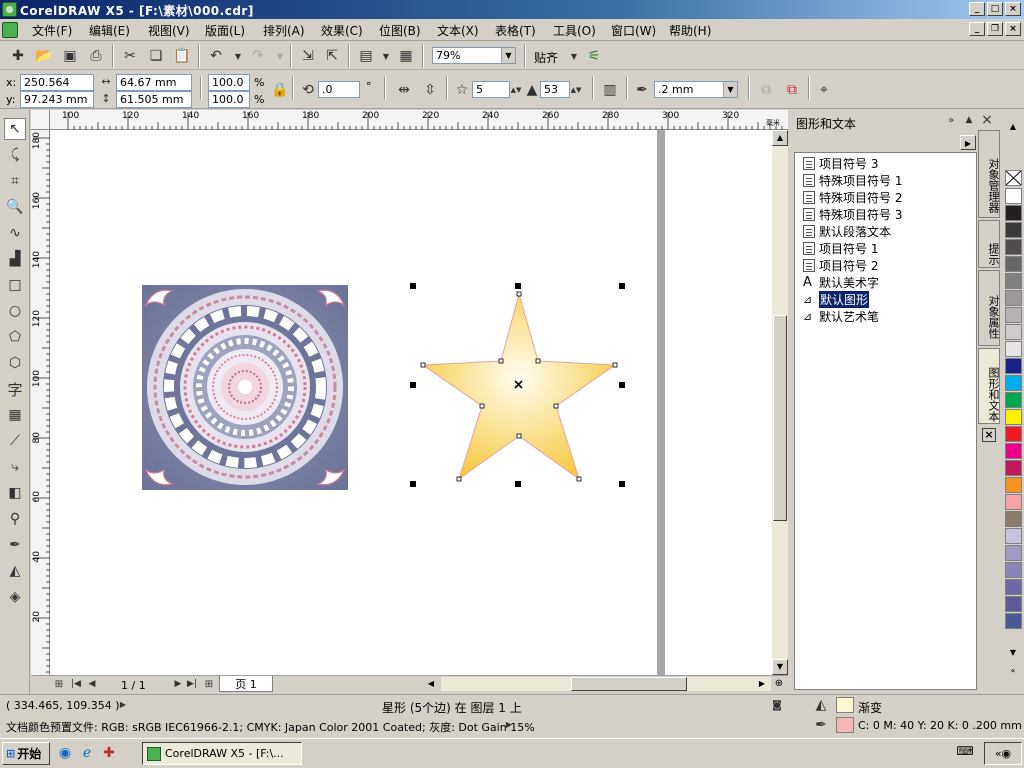 The image size is (1024, 768). I want to click on polygon-tool-icon: ⬠, so click(15, 337).